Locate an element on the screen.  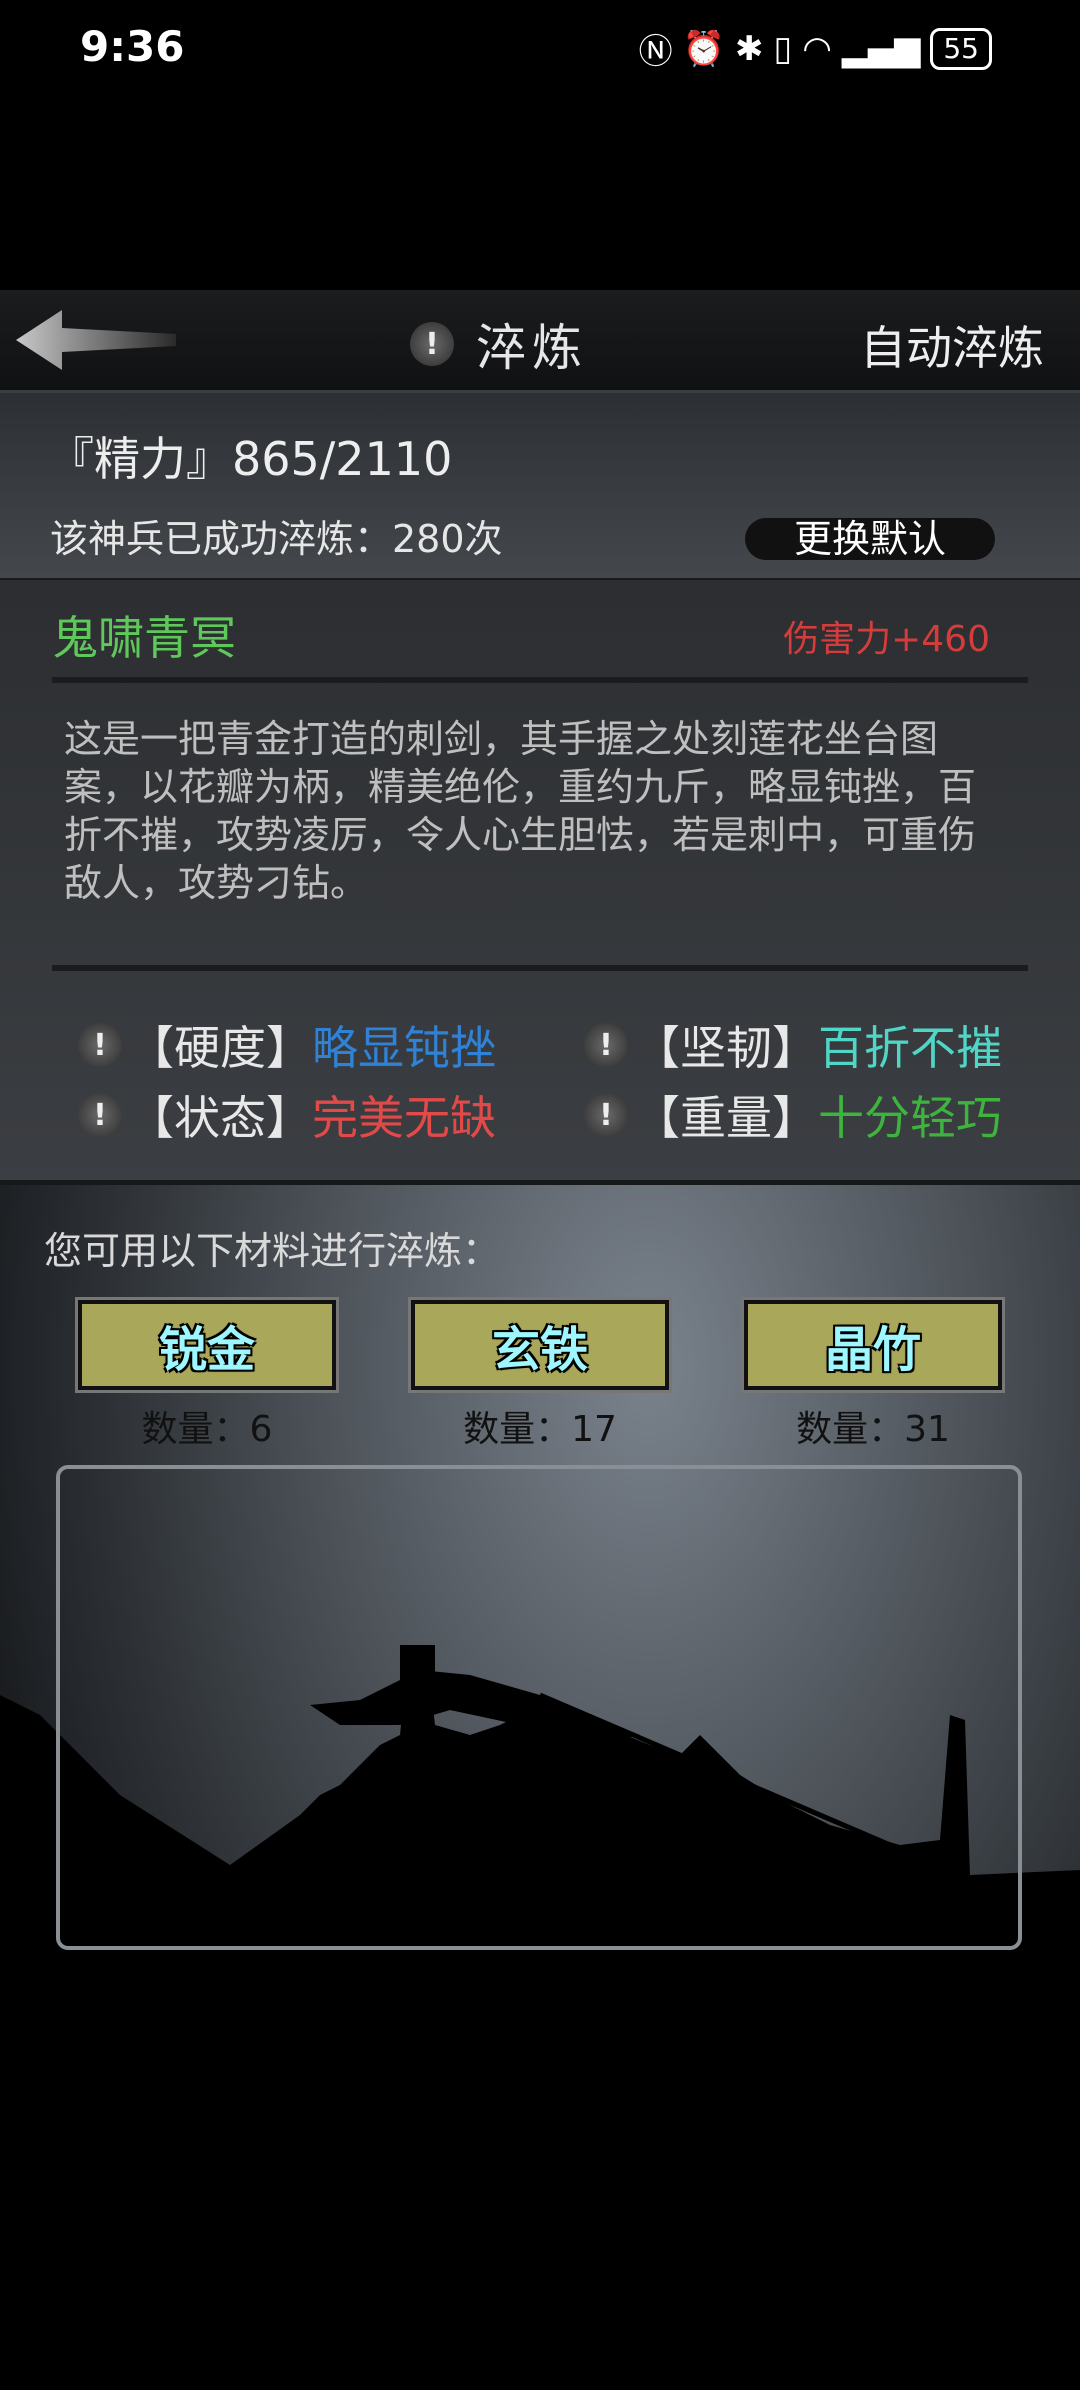
alarm-icon: ⏰ is located at coordinates (704, 48).